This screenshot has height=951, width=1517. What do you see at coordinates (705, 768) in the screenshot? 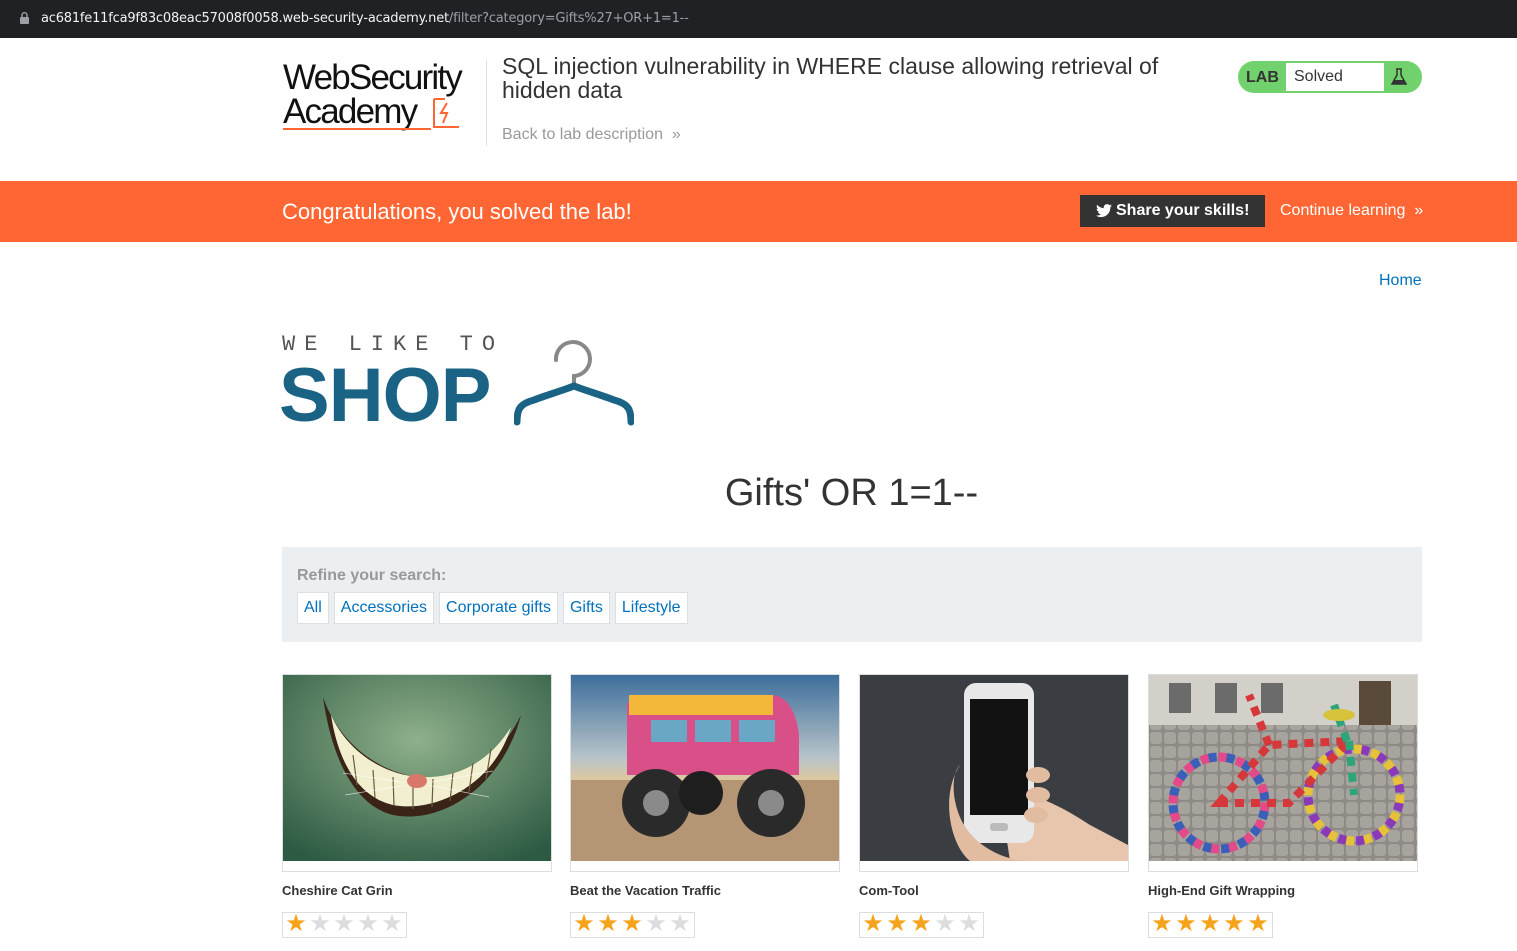
I see `monster-van-image` at bounding box center [705, 768].